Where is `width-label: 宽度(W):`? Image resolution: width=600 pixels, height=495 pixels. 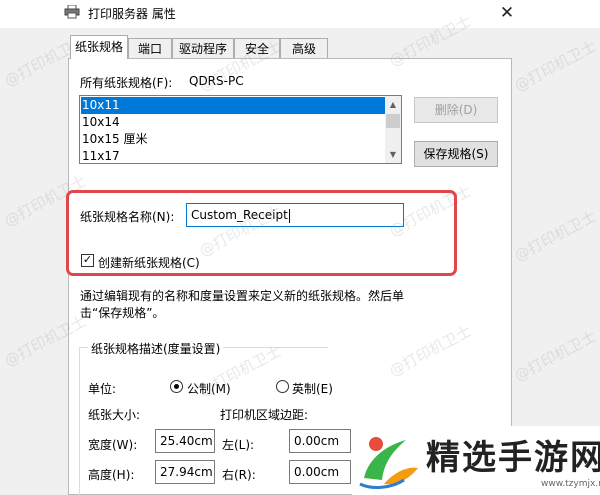 width-label: 宽度(W): is located at coordinates (113, 445).